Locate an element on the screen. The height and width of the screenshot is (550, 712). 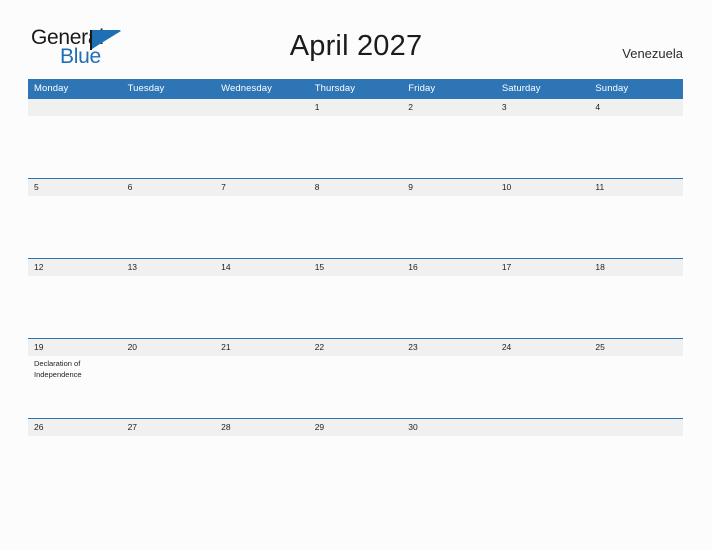
calendar-day-cell: 25 is located at coordinates (636, 378).